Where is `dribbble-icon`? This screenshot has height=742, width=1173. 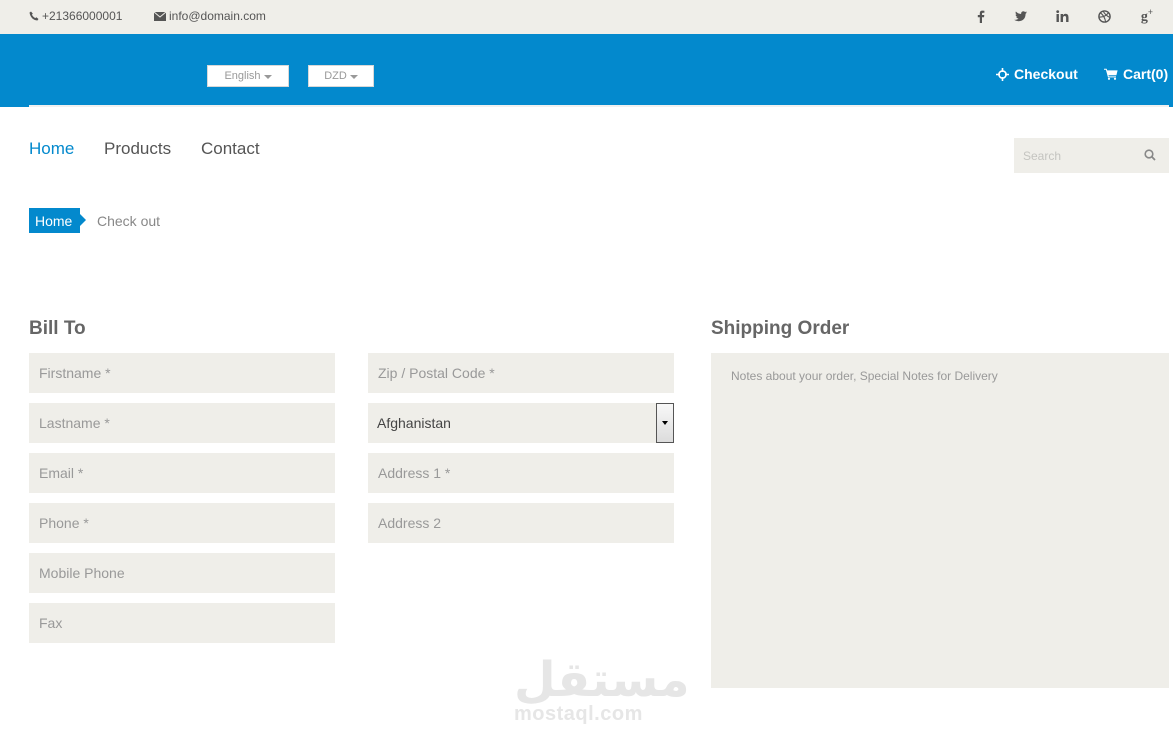 dribbble-icon is located at coordinates (1104, 16).